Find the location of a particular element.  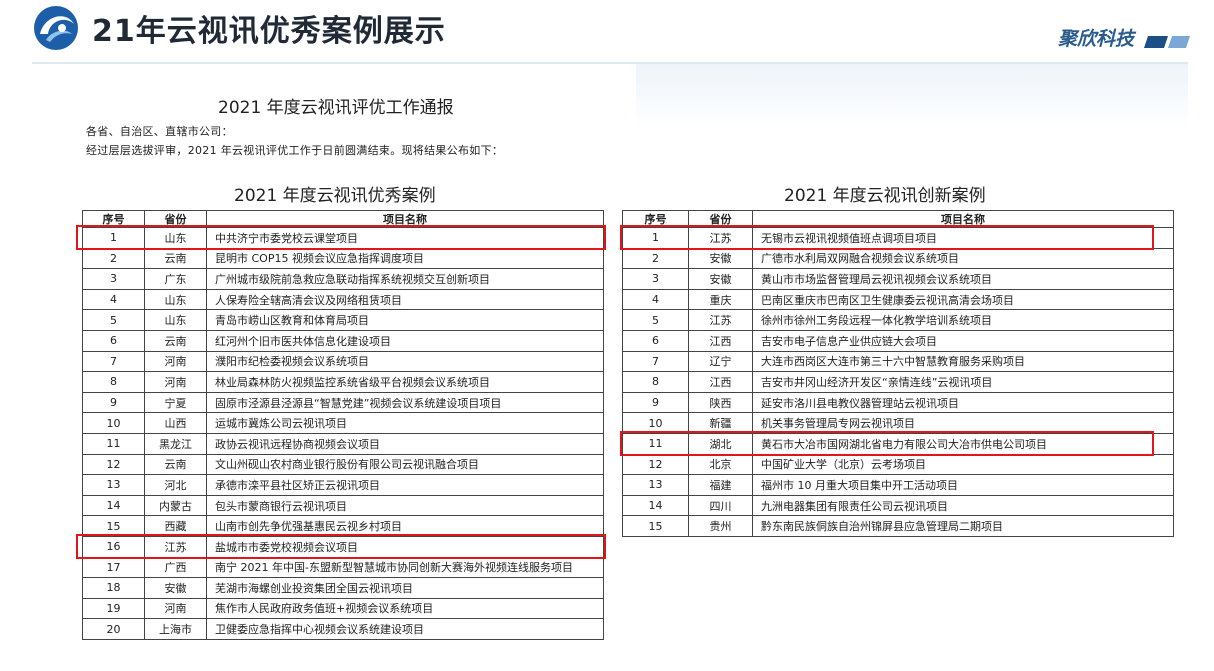

table-row: 6 江西 吉安市电子信息产业供应链大会项目 is located at coordinates (898, 340).